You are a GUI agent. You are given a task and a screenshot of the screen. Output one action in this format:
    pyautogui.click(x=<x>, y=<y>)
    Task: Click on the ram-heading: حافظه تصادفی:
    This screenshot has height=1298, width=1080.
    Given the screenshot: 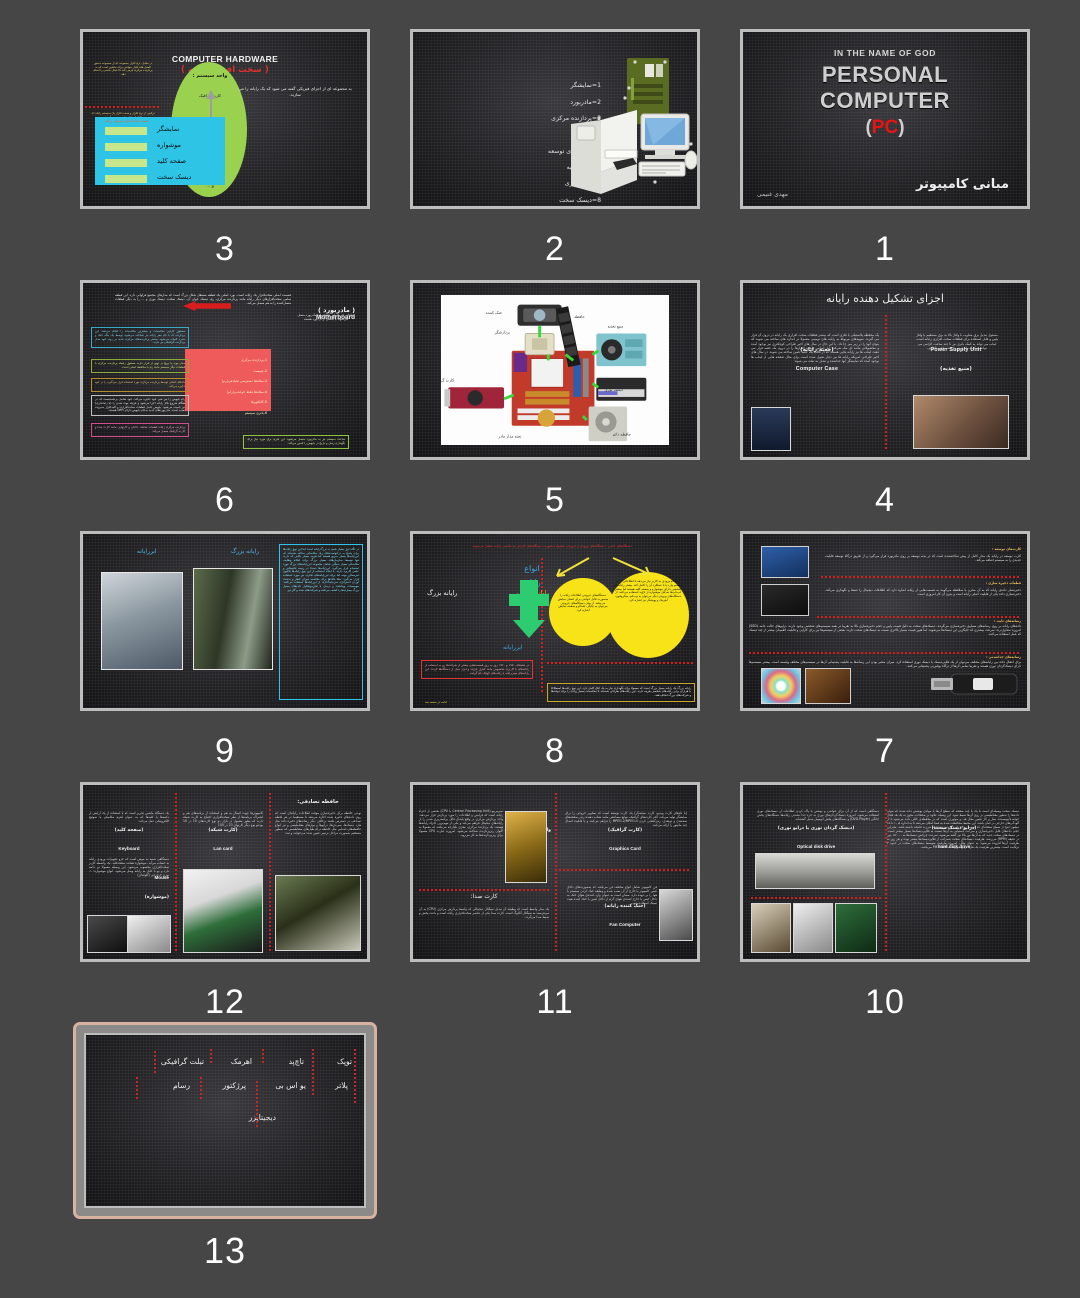 What is the action you would take?
    pyautogui.click(x=318, y=802)
    